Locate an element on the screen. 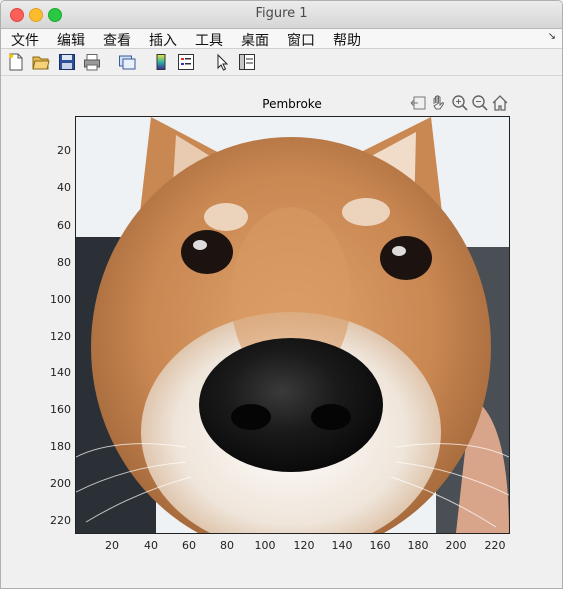 This screenshot has width=563, height=589. x-tick-label: 20 is located at coordinates (112, 545).